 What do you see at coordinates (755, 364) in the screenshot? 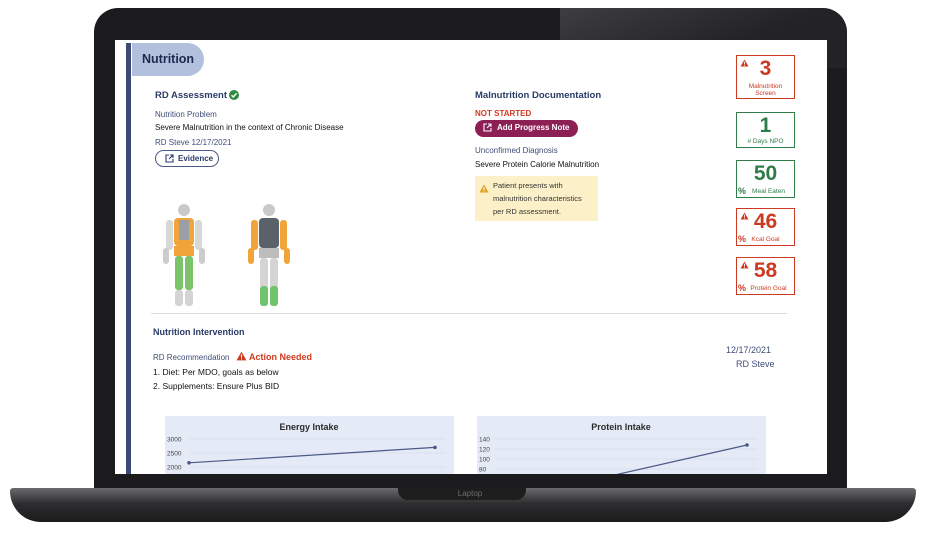
I see `intervention-author: RD Steve` at bounding box center [755, 364].